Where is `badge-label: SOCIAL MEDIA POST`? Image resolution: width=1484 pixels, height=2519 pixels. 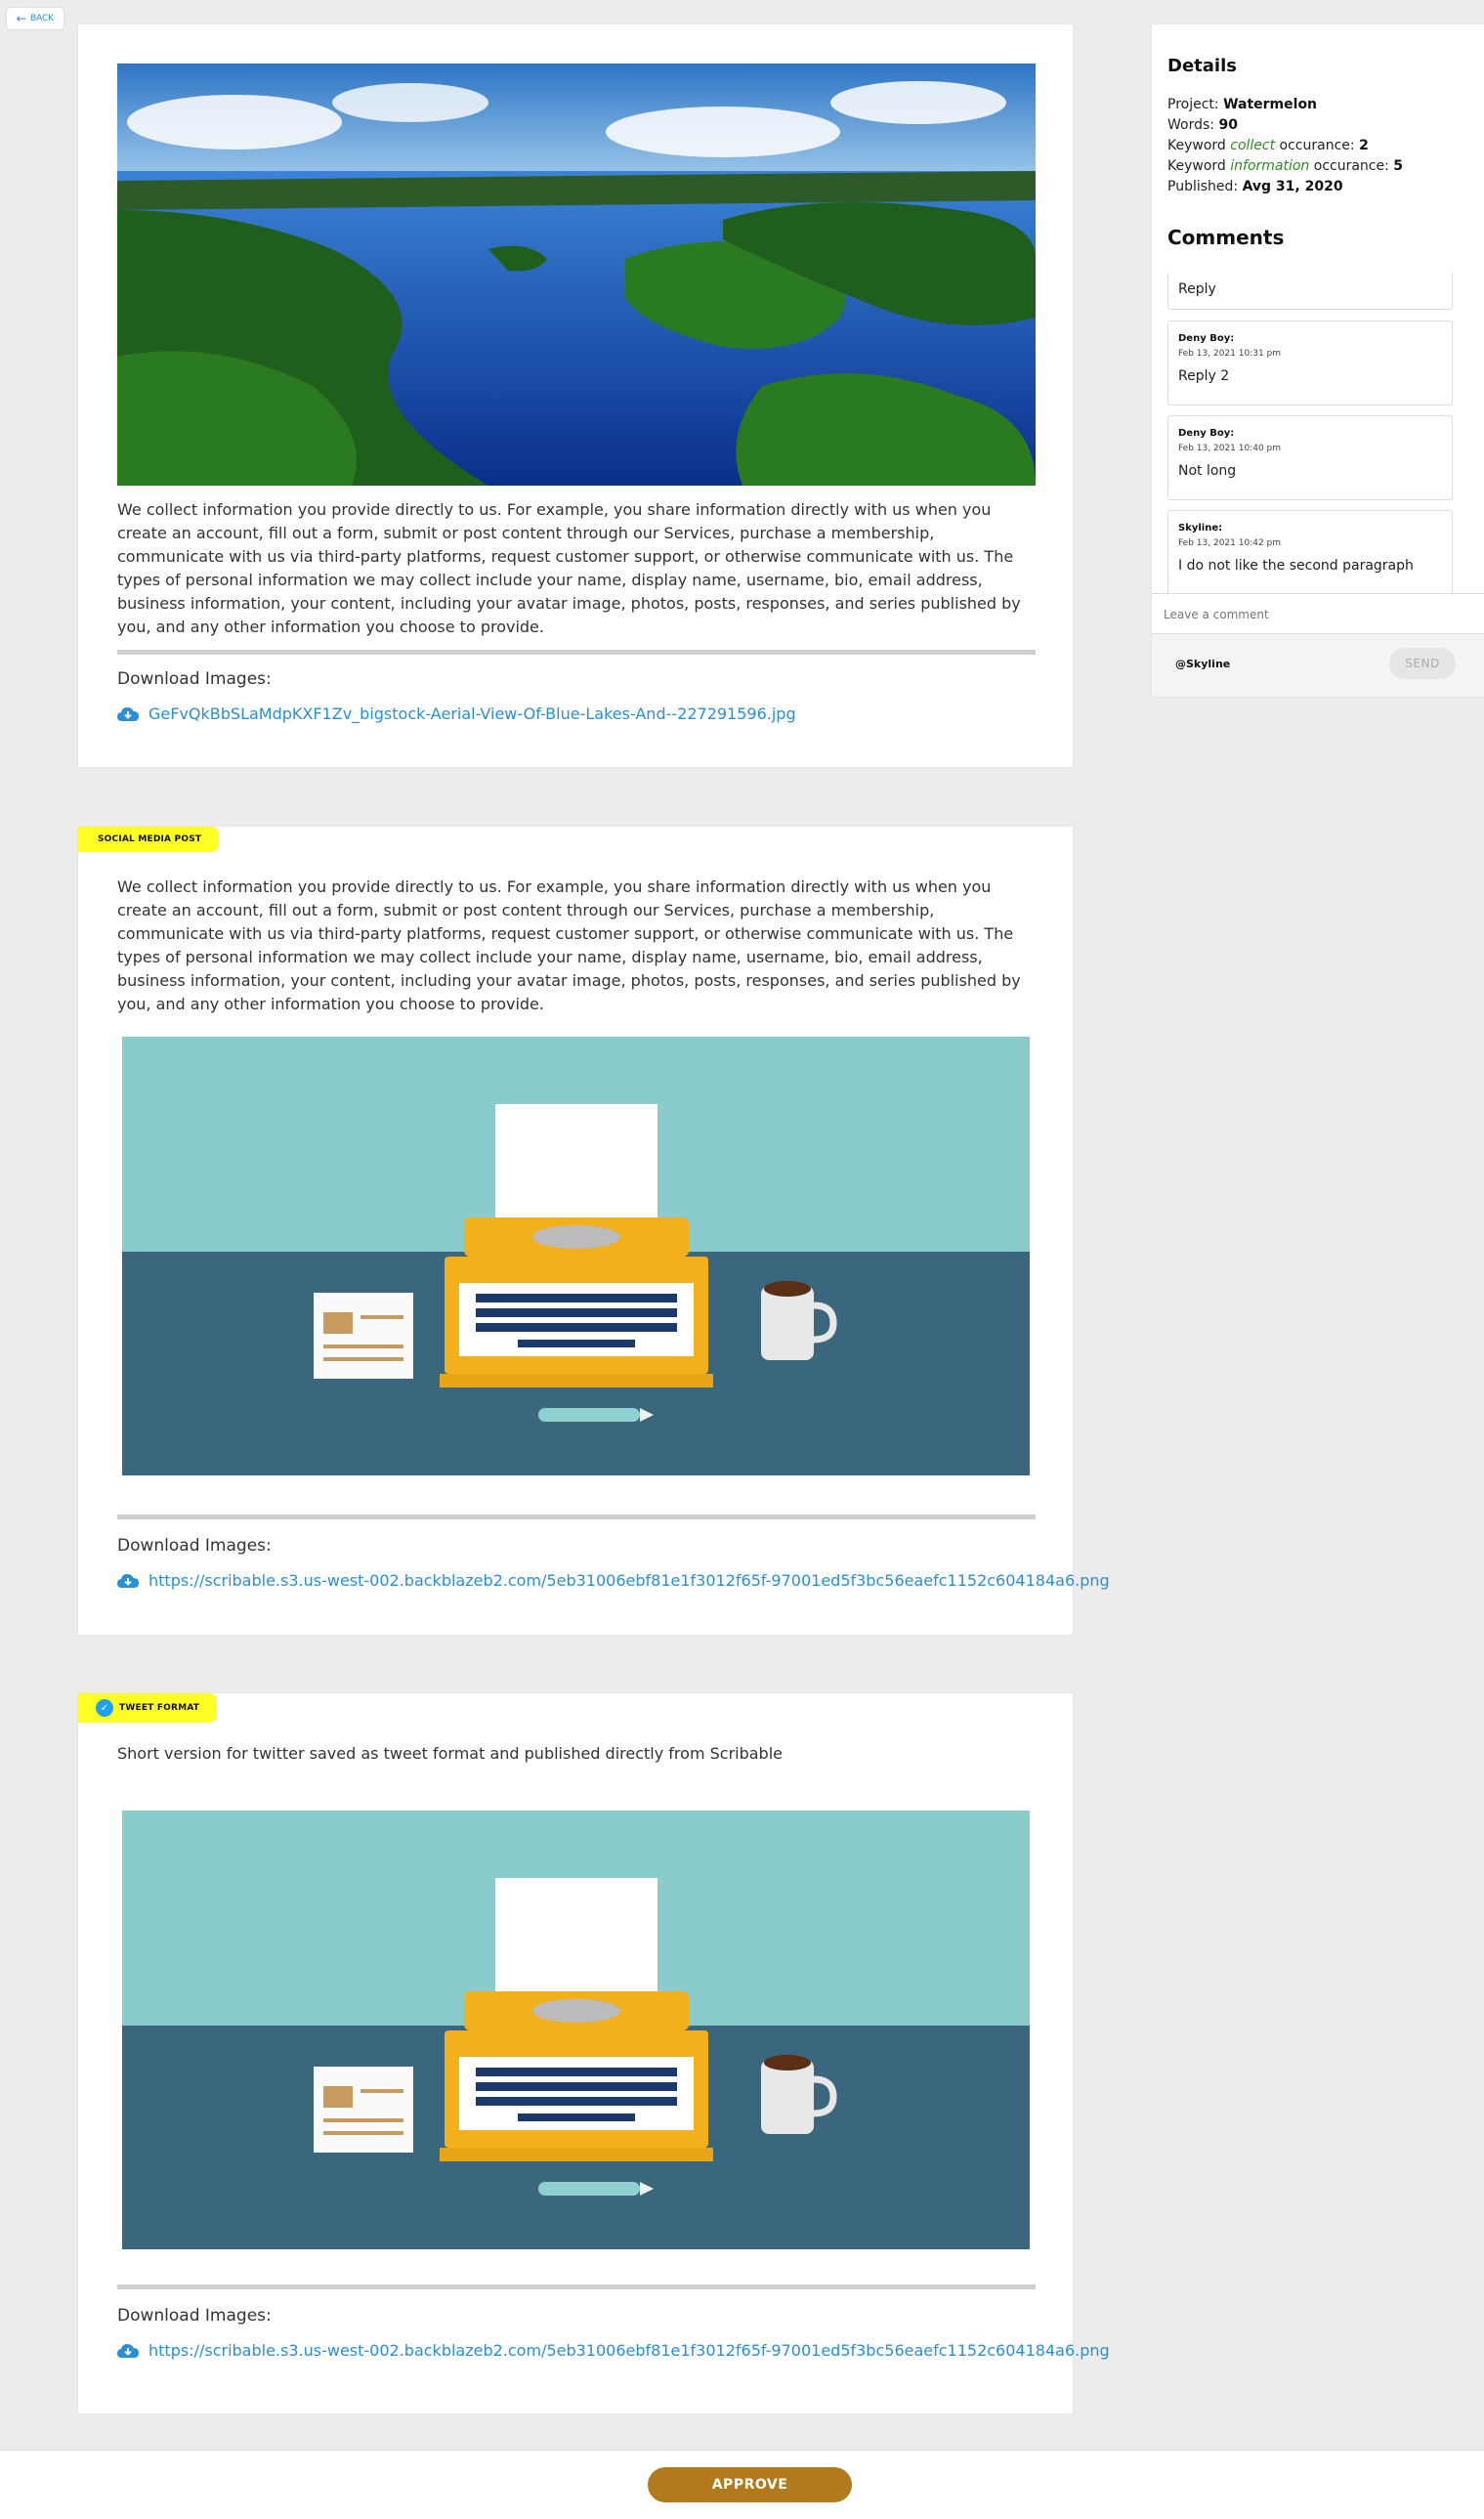
badge-label: SOCIAL MEDIA POST is located at coordinates (150, 839).